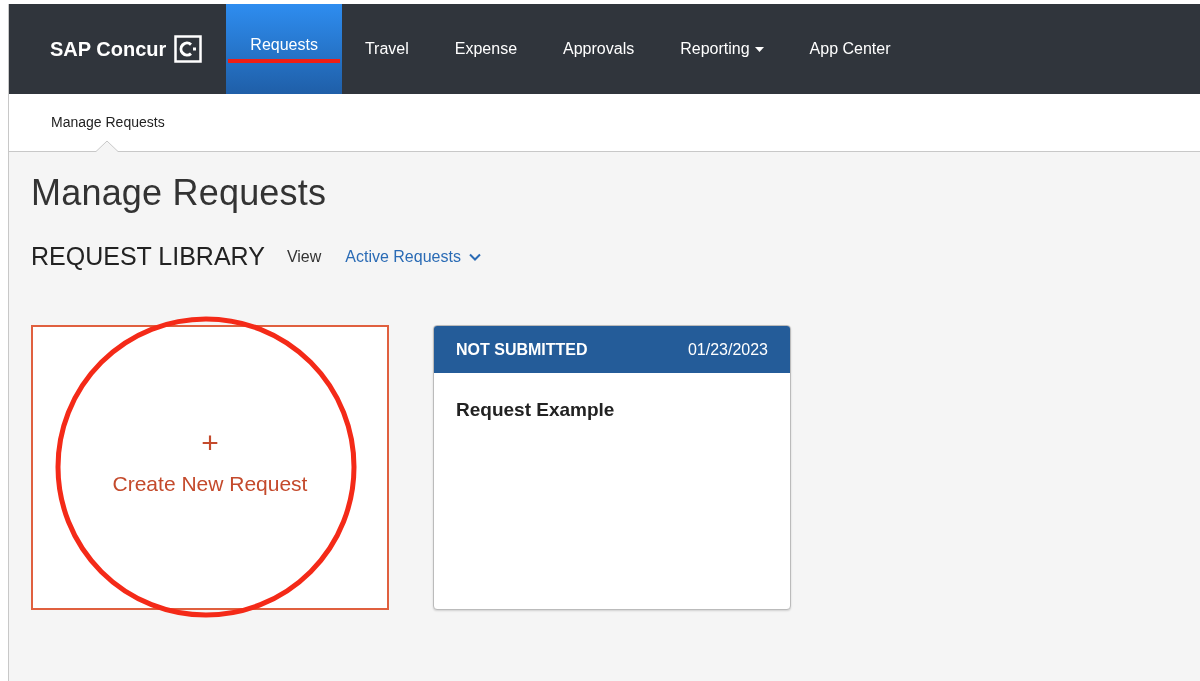  Describe the element at coordinates (148, 256) in the screenshot. I see `section-heading: REQUEST LIBRARY` at that location.